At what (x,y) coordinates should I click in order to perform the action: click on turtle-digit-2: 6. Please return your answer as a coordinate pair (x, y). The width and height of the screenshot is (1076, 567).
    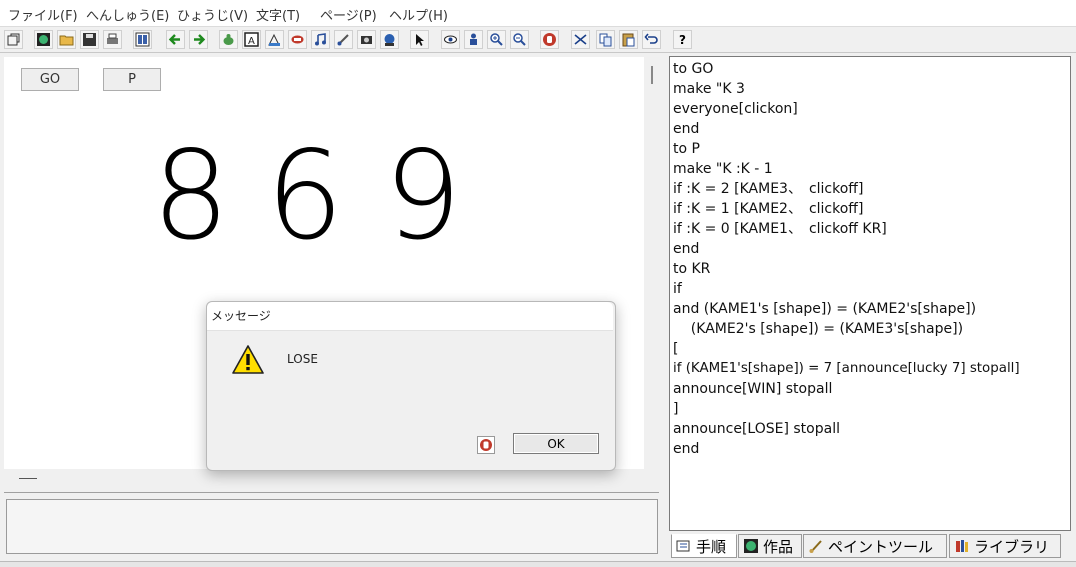
    Looking at the image, I should click on (305, 196).